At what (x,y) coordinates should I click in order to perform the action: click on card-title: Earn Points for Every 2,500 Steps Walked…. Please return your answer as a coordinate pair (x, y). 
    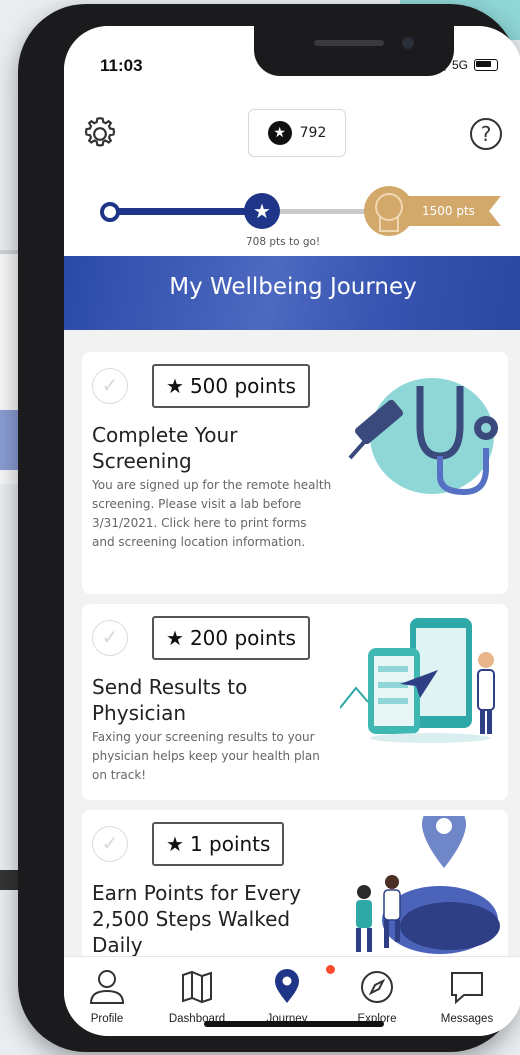
    Looking at the image, I should click on (196, 919).